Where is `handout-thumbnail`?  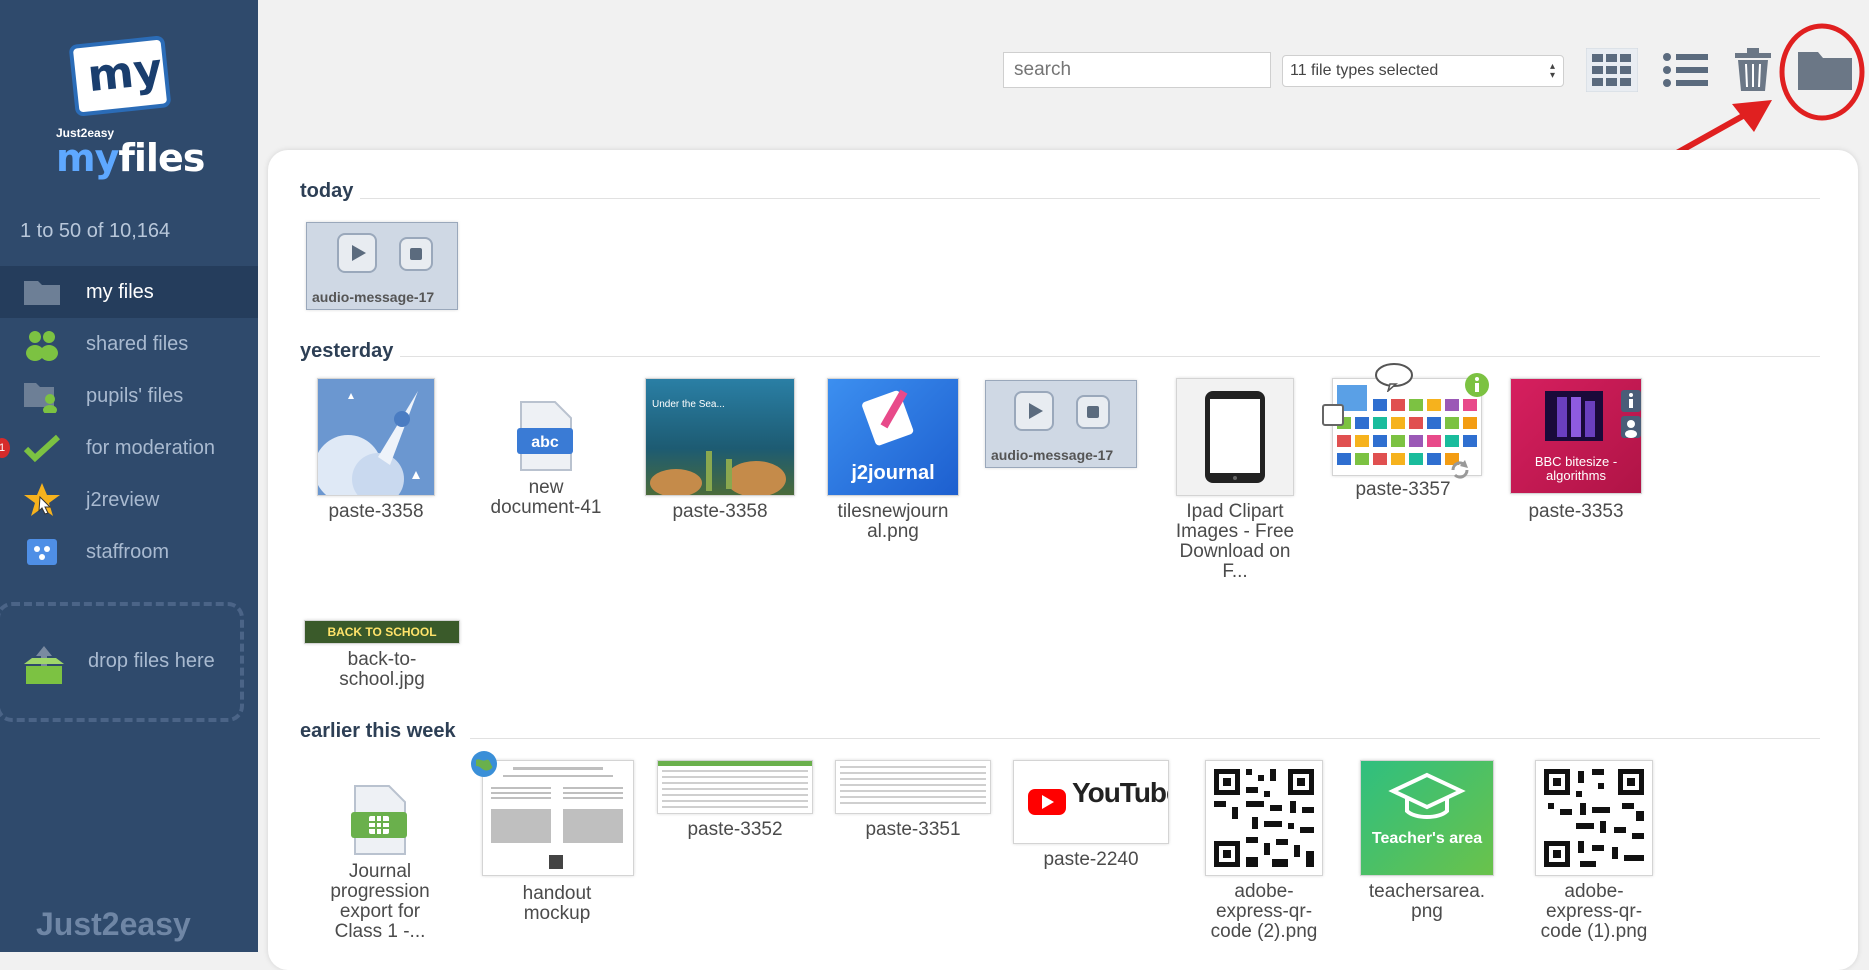 handout-thumbnail is located at coordinates (558, 818).